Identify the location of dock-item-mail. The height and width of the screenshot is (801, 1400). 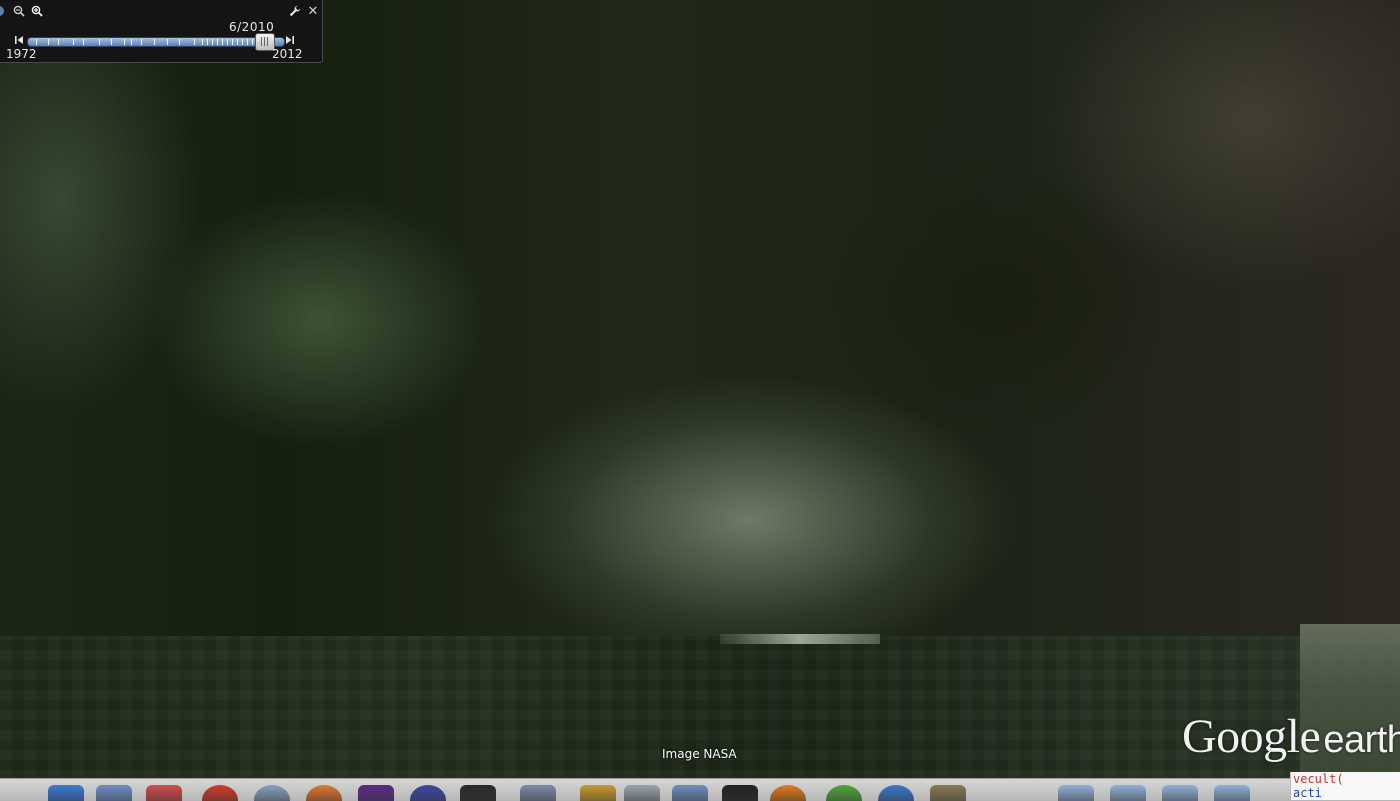
(642, 793).